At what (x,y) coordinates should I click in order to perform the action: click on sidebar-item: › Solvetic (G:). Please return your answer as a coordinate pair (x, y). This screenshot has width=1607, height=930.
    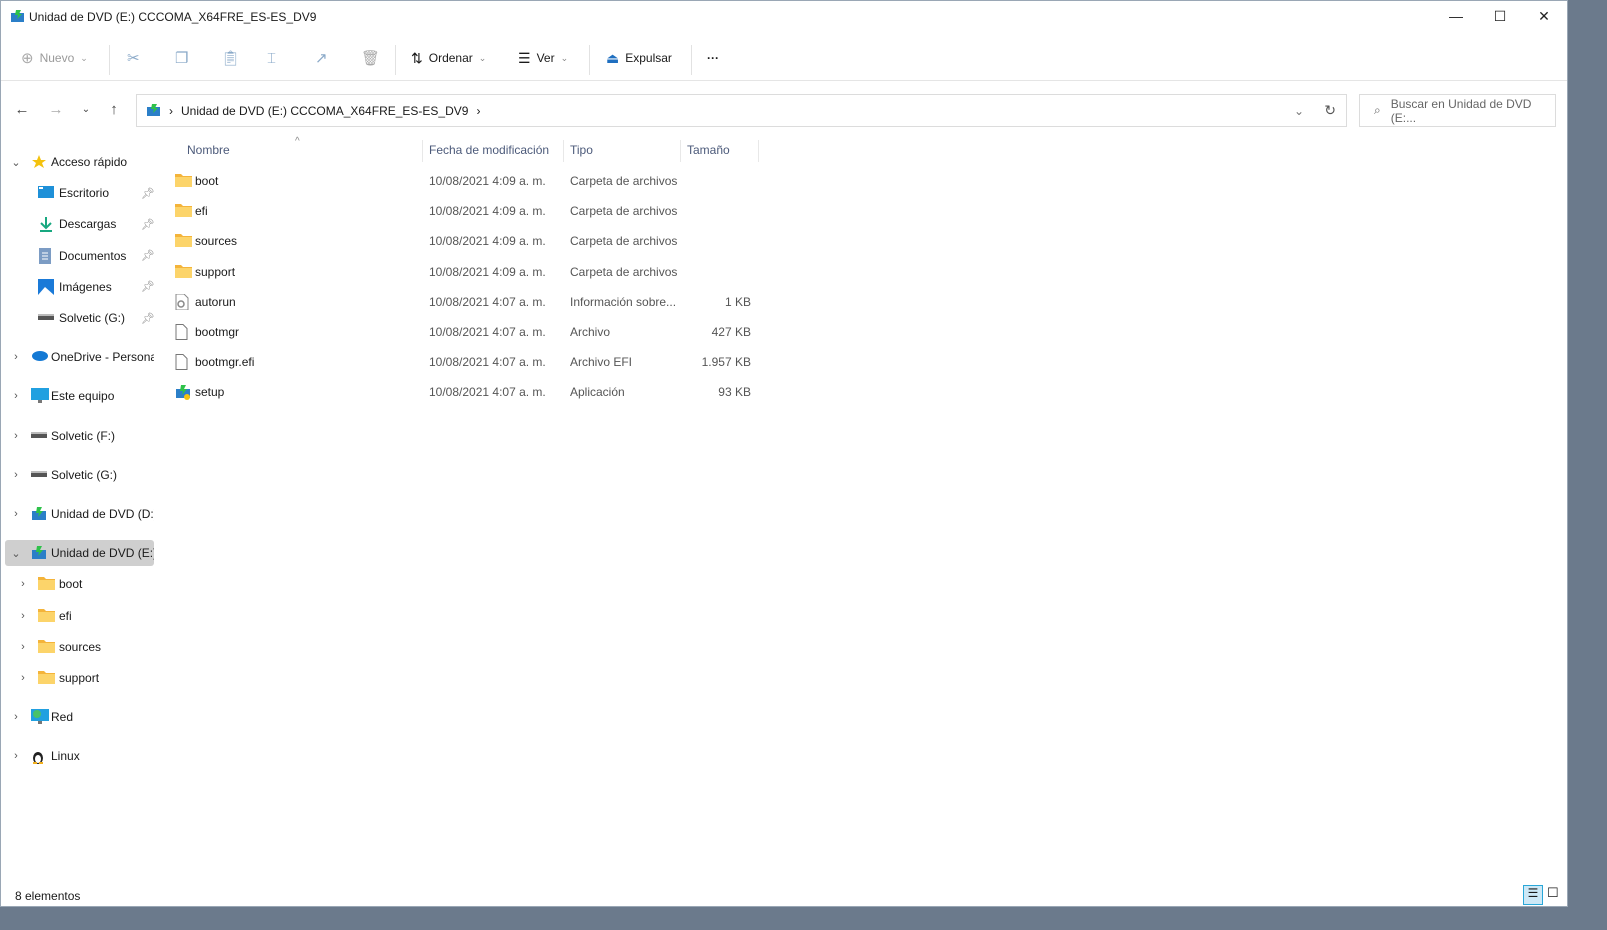
    Looking at the image, I should click on (79, 475).